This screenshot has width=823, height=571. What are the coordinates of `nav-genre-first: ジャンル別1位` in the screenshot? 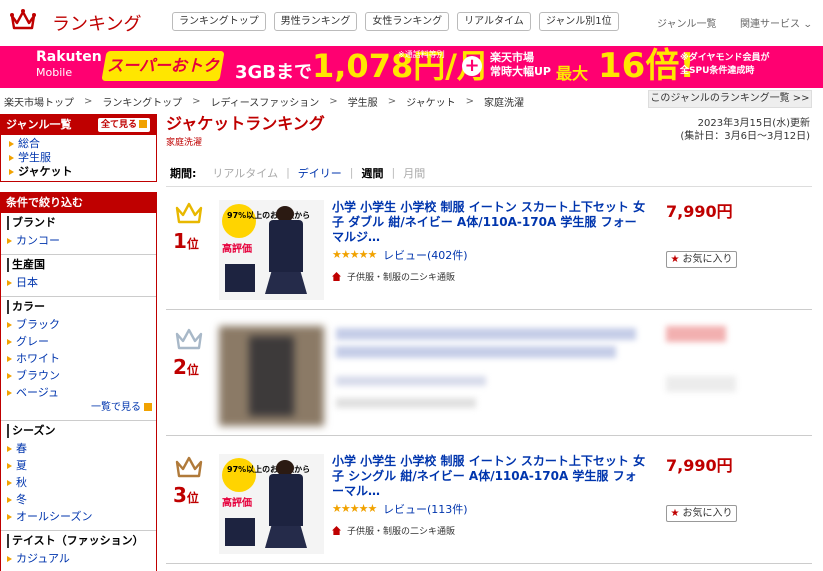 It's located at (578, 21).